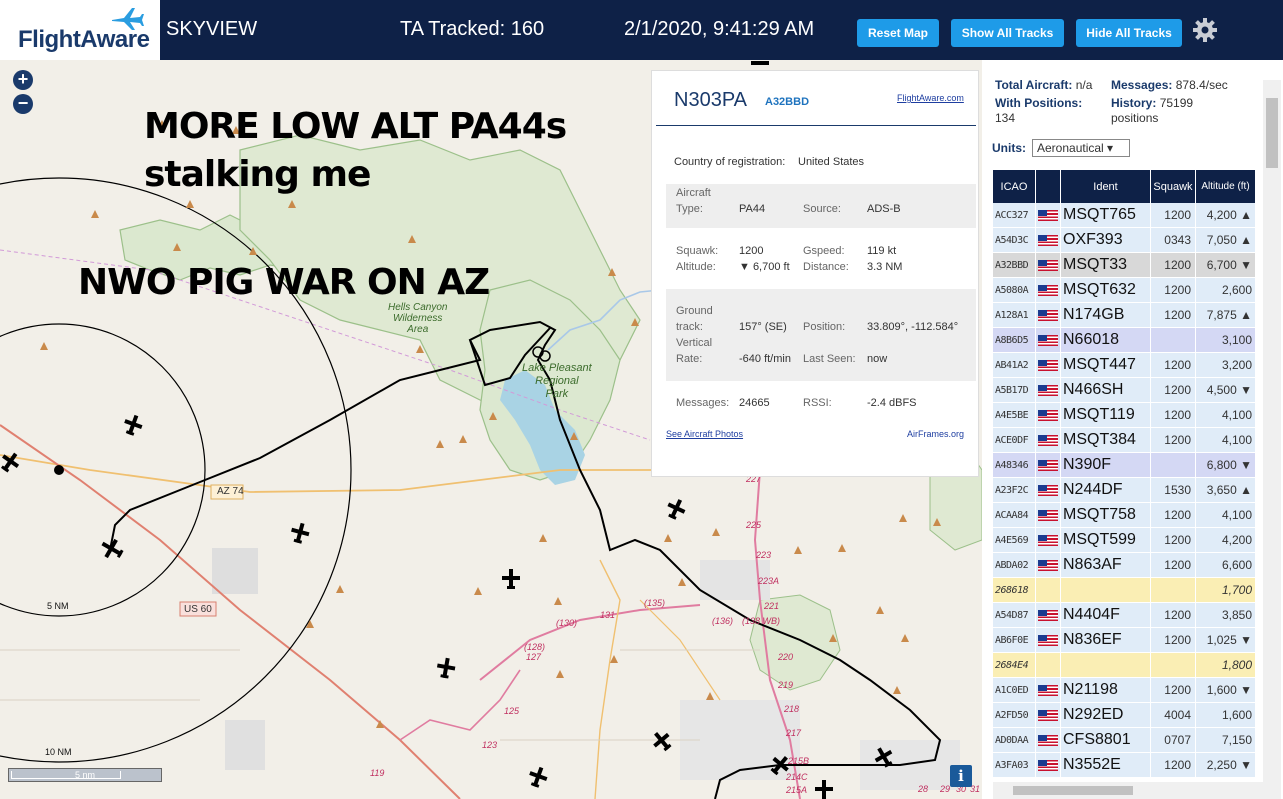  What do you see at coordinates (694, 311) in the screenshot?
I see `ground-track-label: Ground` at bounding box center [694, 311].